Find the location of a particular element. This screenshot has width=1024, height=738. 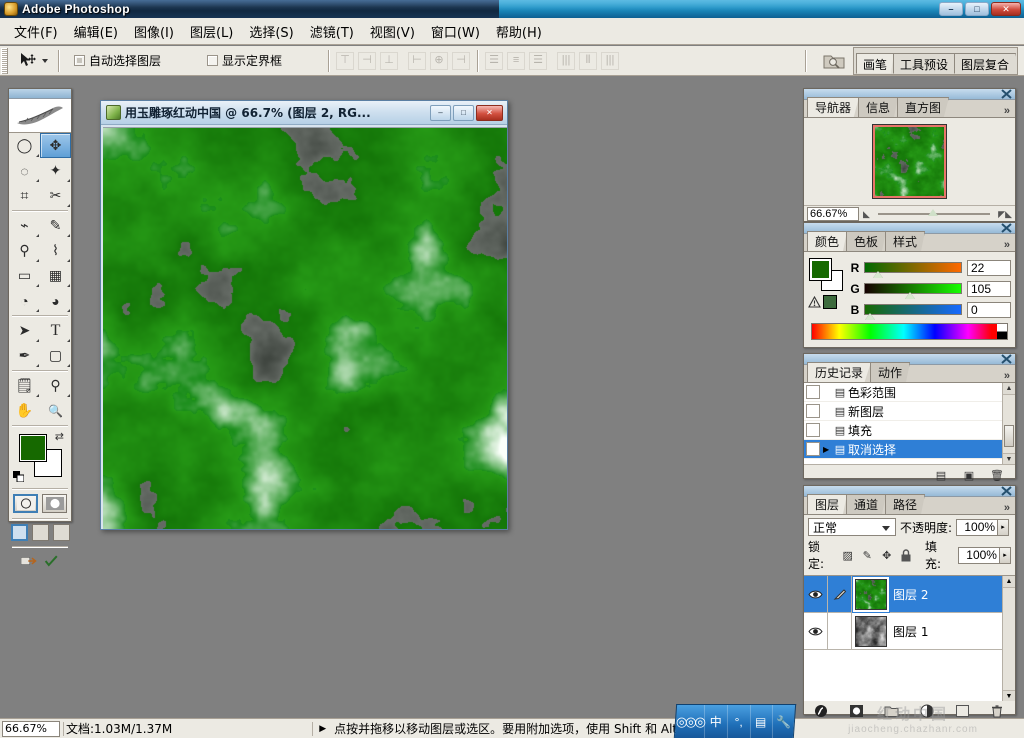

ime-toolbox: 🔧 is located at coordinates (783, 721).